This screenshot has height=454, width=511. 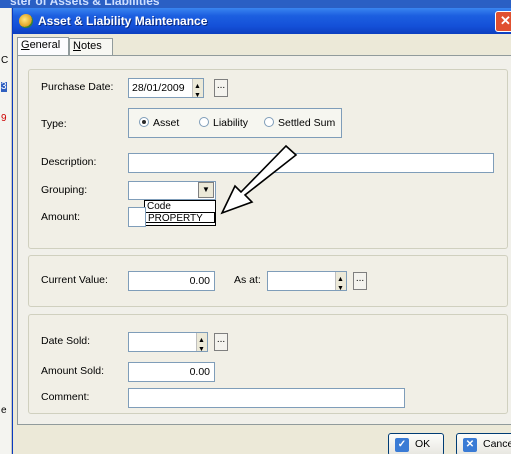 I want to click on description-field, so click(x=311, y=163).